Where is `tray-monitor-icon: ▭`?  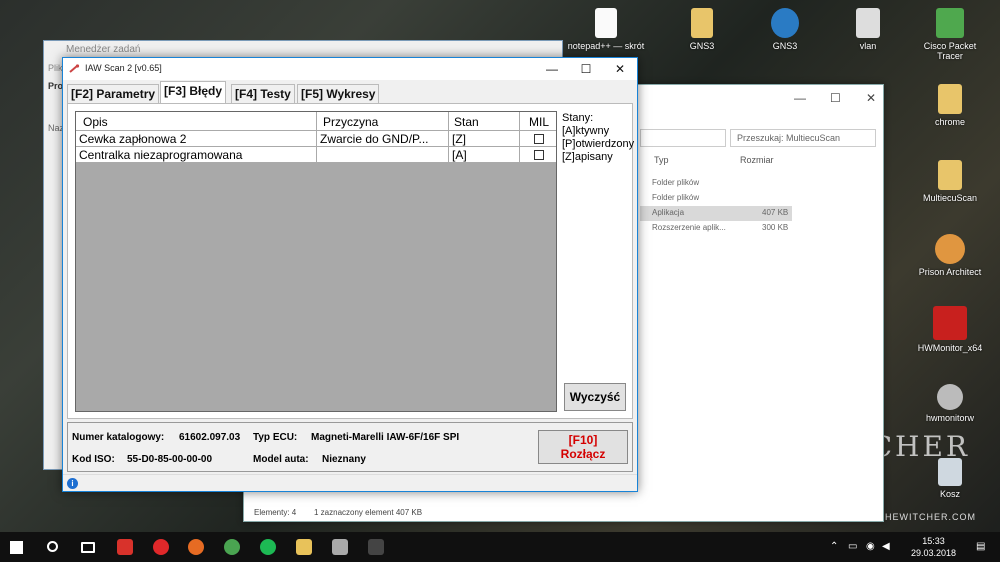 tray-monitor-icon: ▭ is located at coordinates (852, 546).